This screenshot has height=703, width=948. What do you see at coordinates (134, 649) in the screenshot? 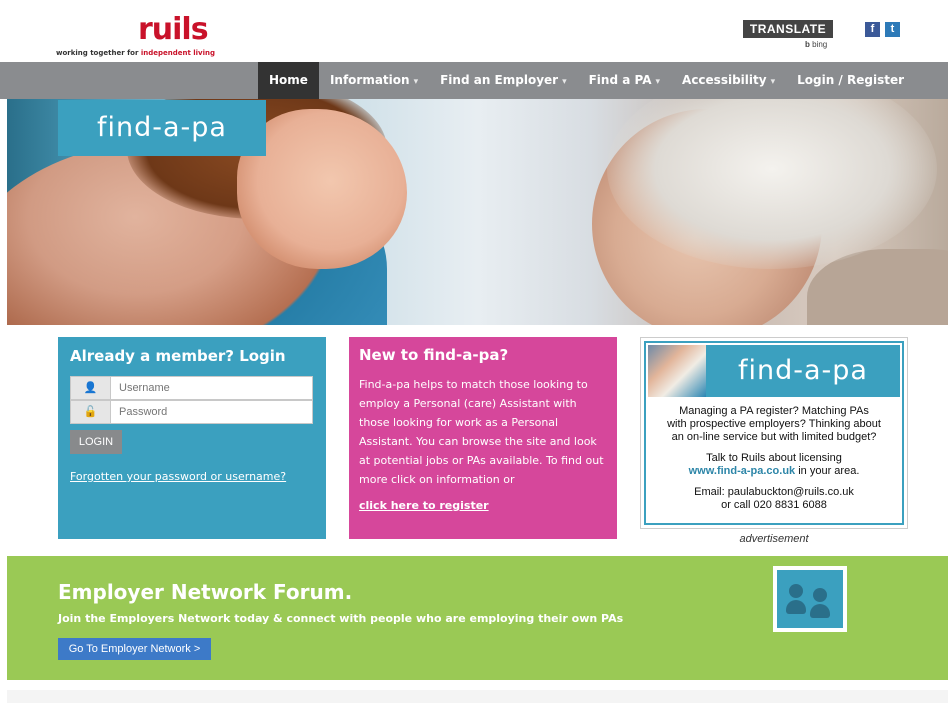
I see `employer-network-button: Go To Employer Network >` at bounding box center [134, 649].